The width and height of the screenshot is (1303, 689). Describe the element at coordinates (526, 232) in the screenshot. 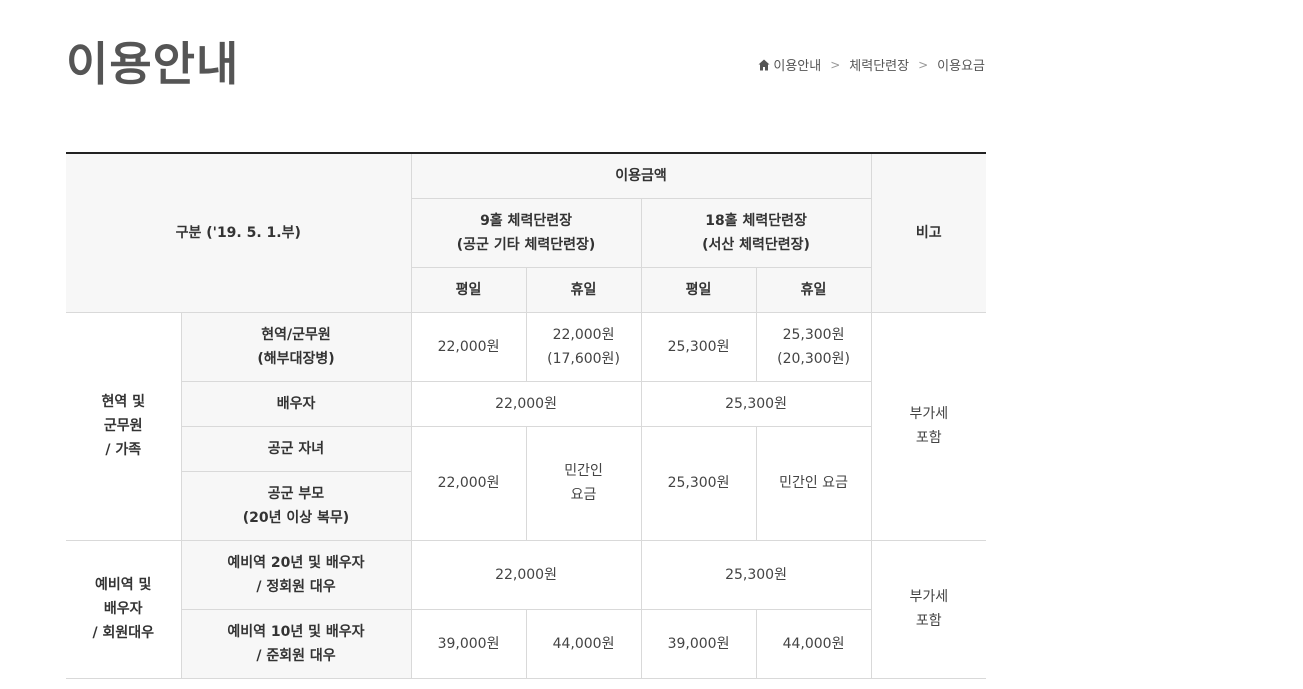

I see `header-venue-9hole: 9홀 체력단련장 (공군 기타 체력단련장)` at that location.